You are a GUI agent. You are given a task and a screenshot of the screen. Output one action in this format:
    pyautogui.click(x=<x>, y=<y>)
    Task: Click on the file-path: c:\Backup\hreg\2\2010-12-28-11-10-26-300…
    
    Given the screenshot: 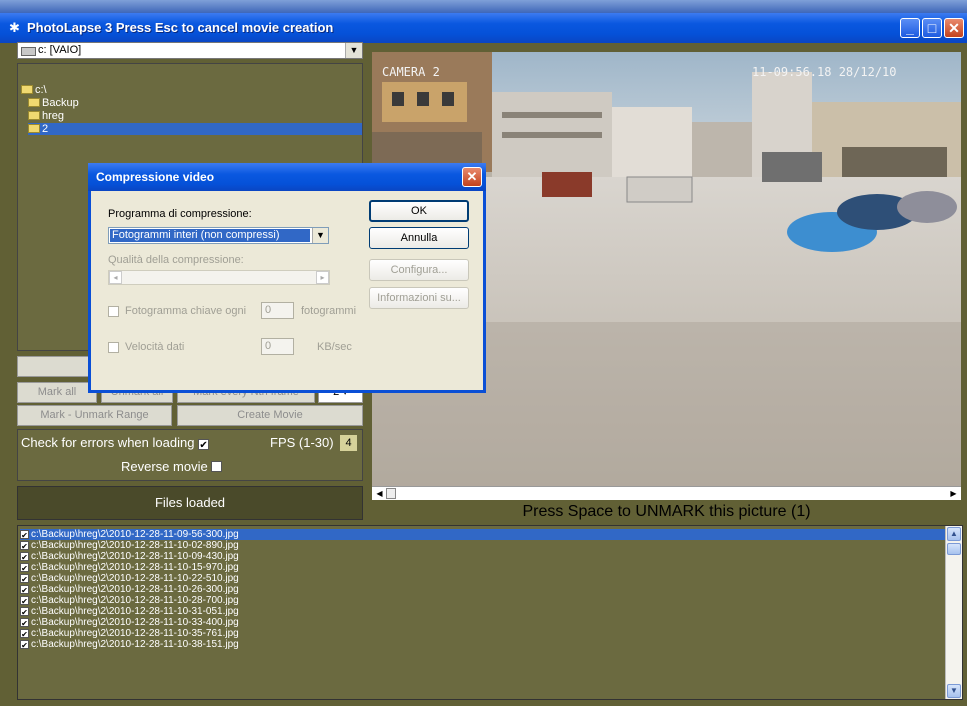 What is the action you would take?
    pyautogui.click(x=135, y=589)
    